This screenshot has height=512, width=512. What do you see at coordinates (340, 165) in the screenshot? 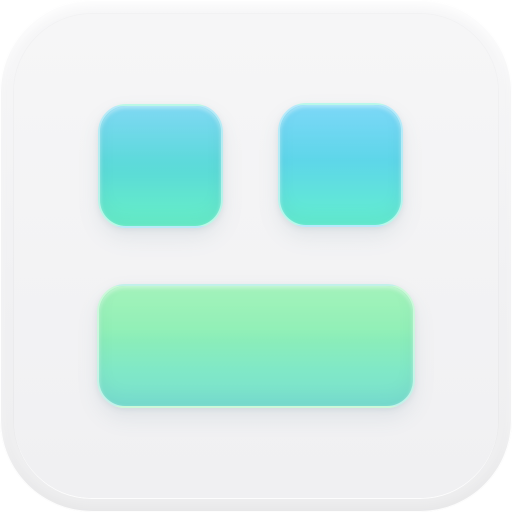
I see `top-right-tile` at bounding box center [340, 165].